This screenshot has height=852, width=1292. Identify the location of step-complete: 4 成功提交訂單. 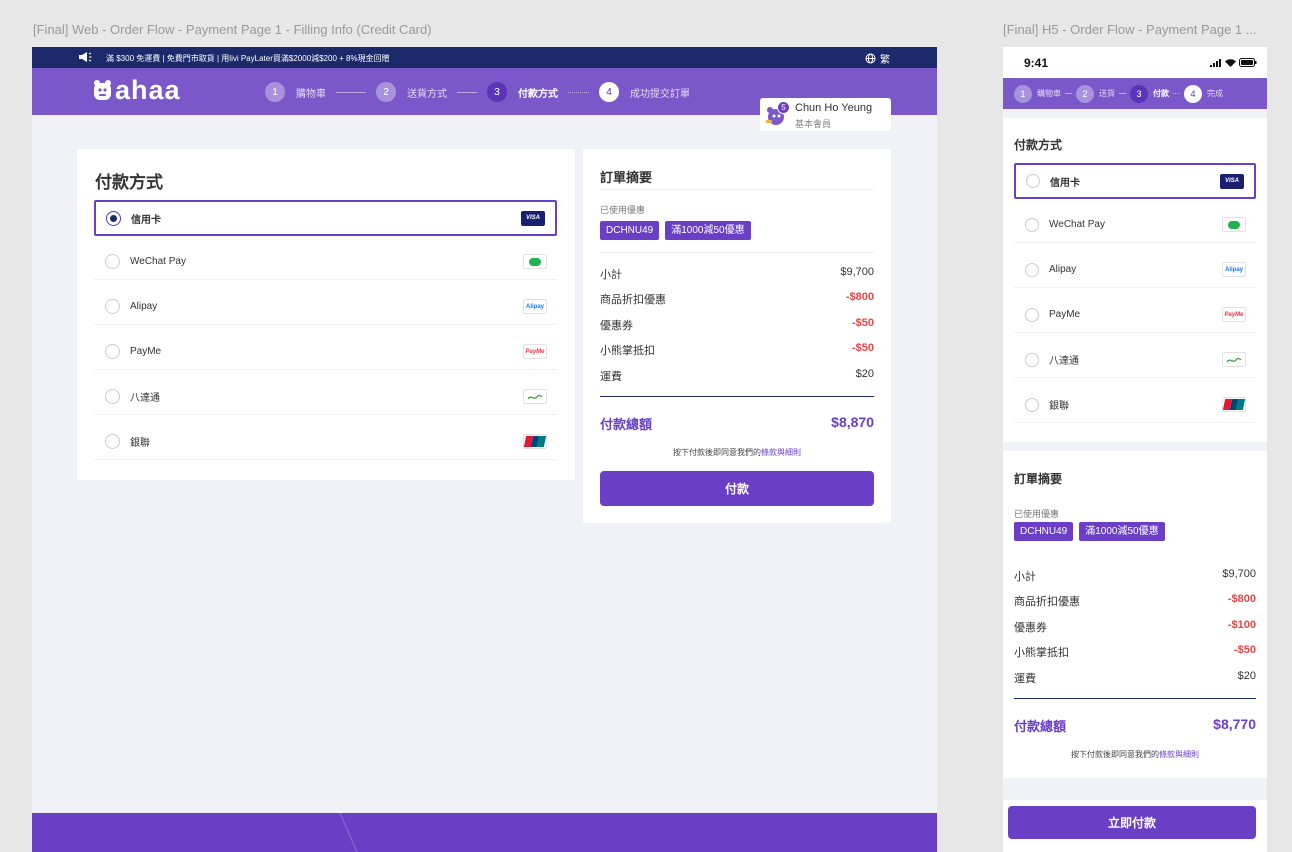
(644, 92).